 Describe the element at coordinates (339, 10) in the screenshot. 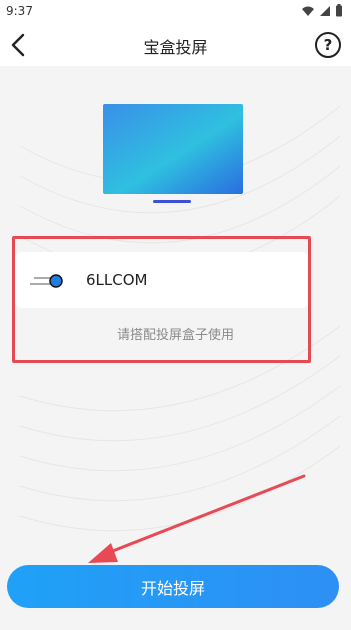

I see `battery-icon` at that location.